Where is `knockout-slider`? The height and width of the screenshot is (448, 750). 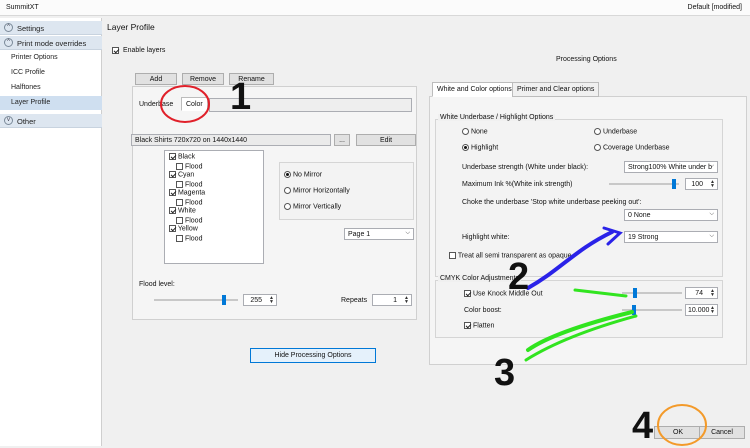 knockout-slider is located at coordinates (652, 293).